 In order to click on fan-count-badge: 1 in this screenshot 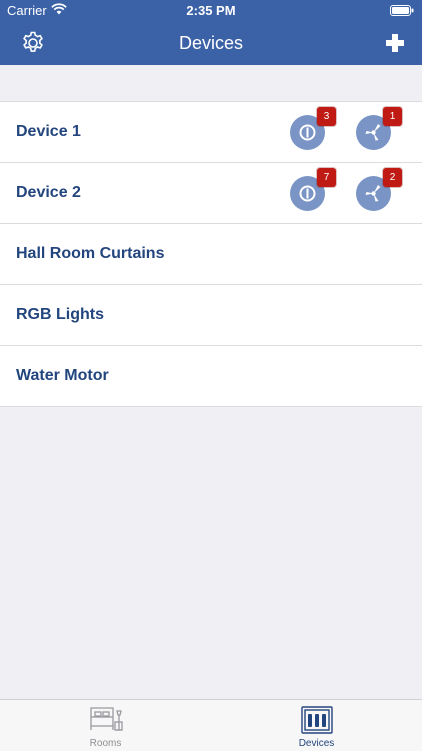, I will do `click(392, 116)`.